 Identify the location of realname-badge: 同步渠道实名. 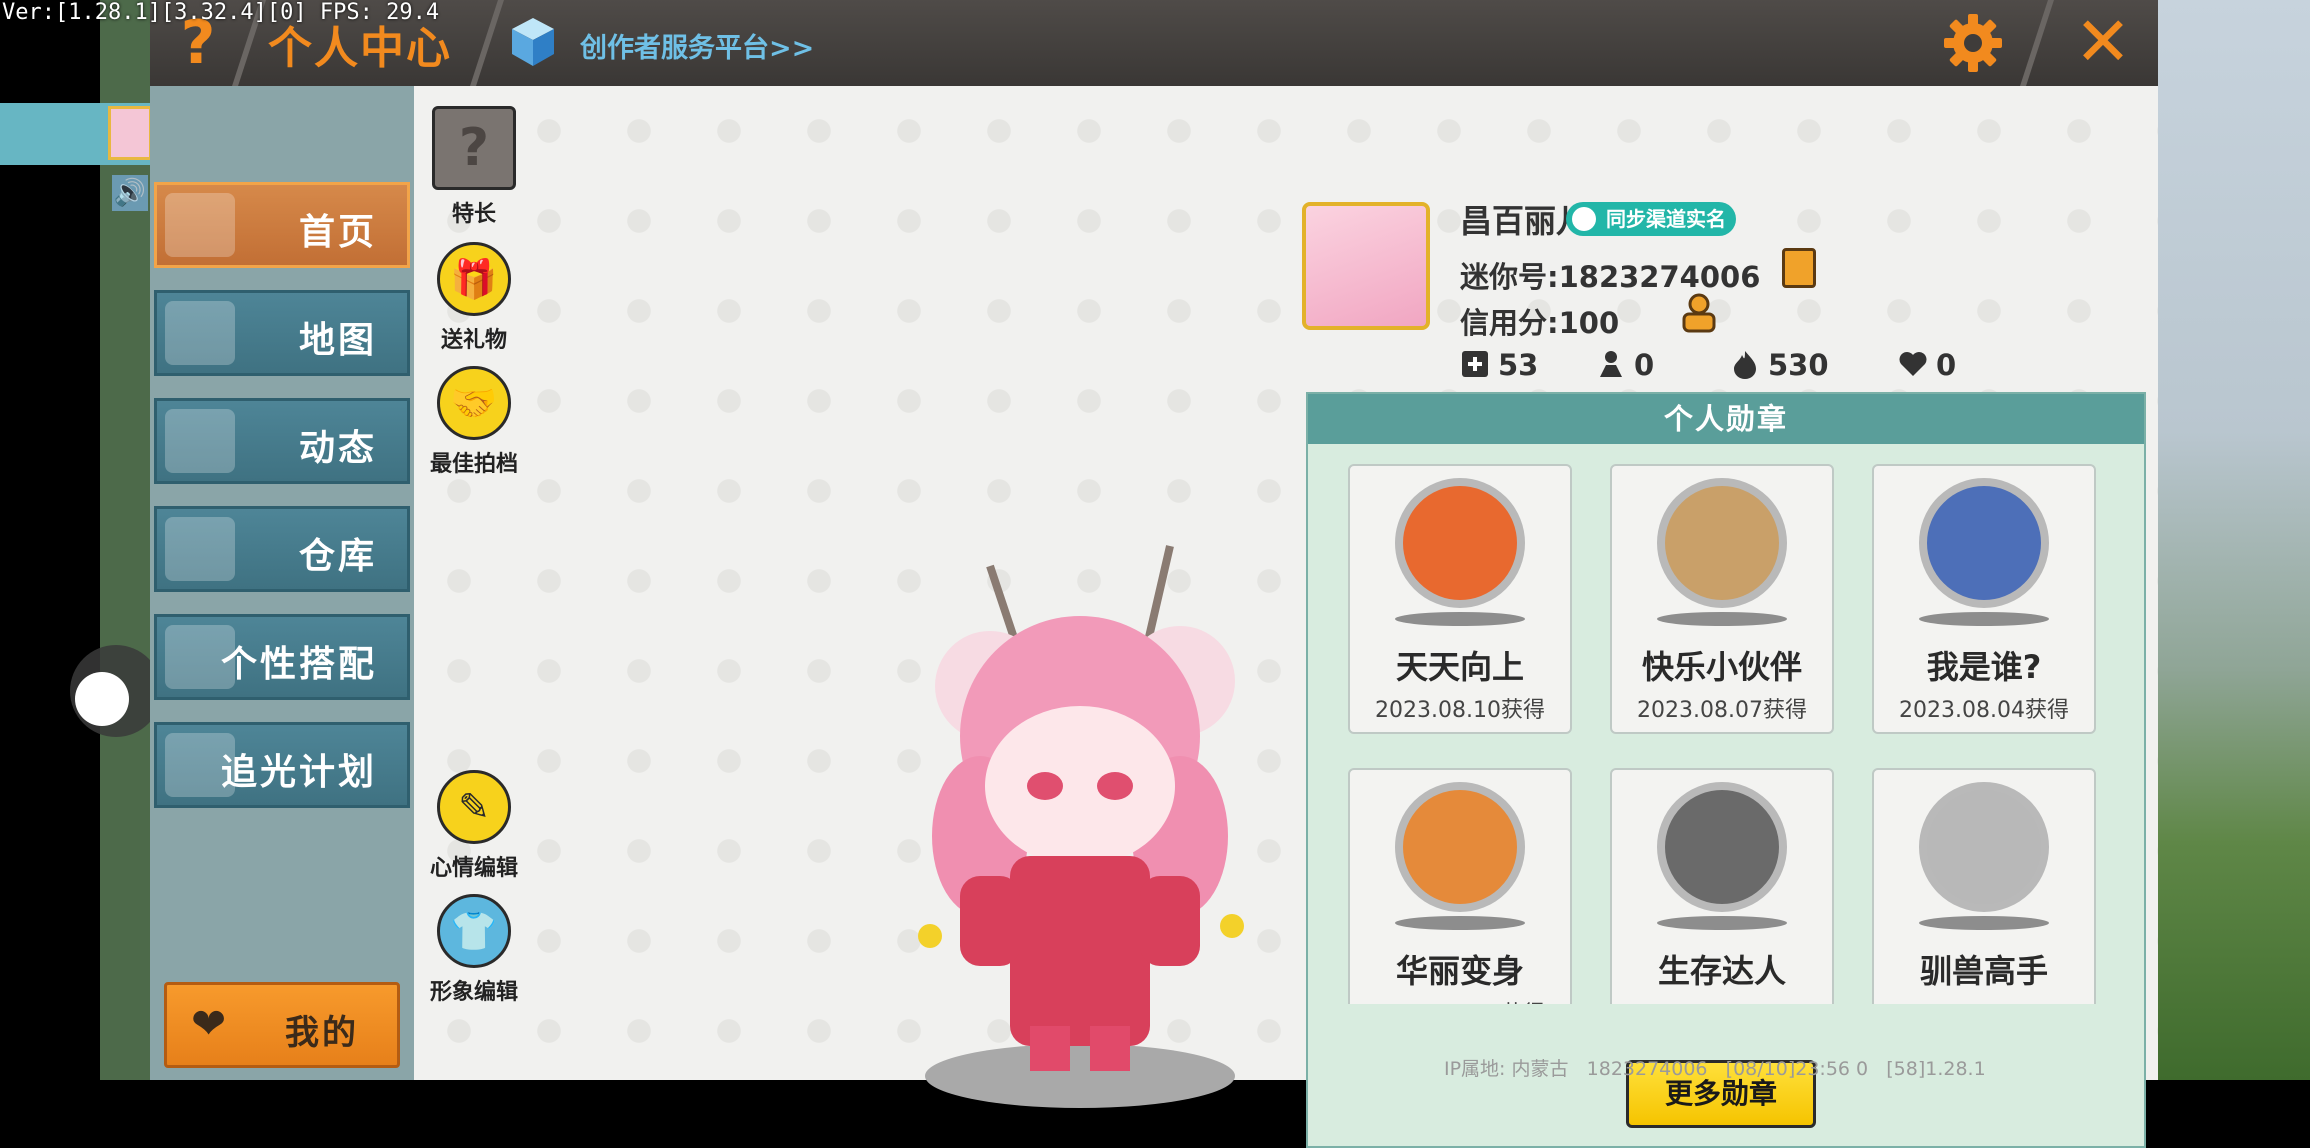
(1651, 219).